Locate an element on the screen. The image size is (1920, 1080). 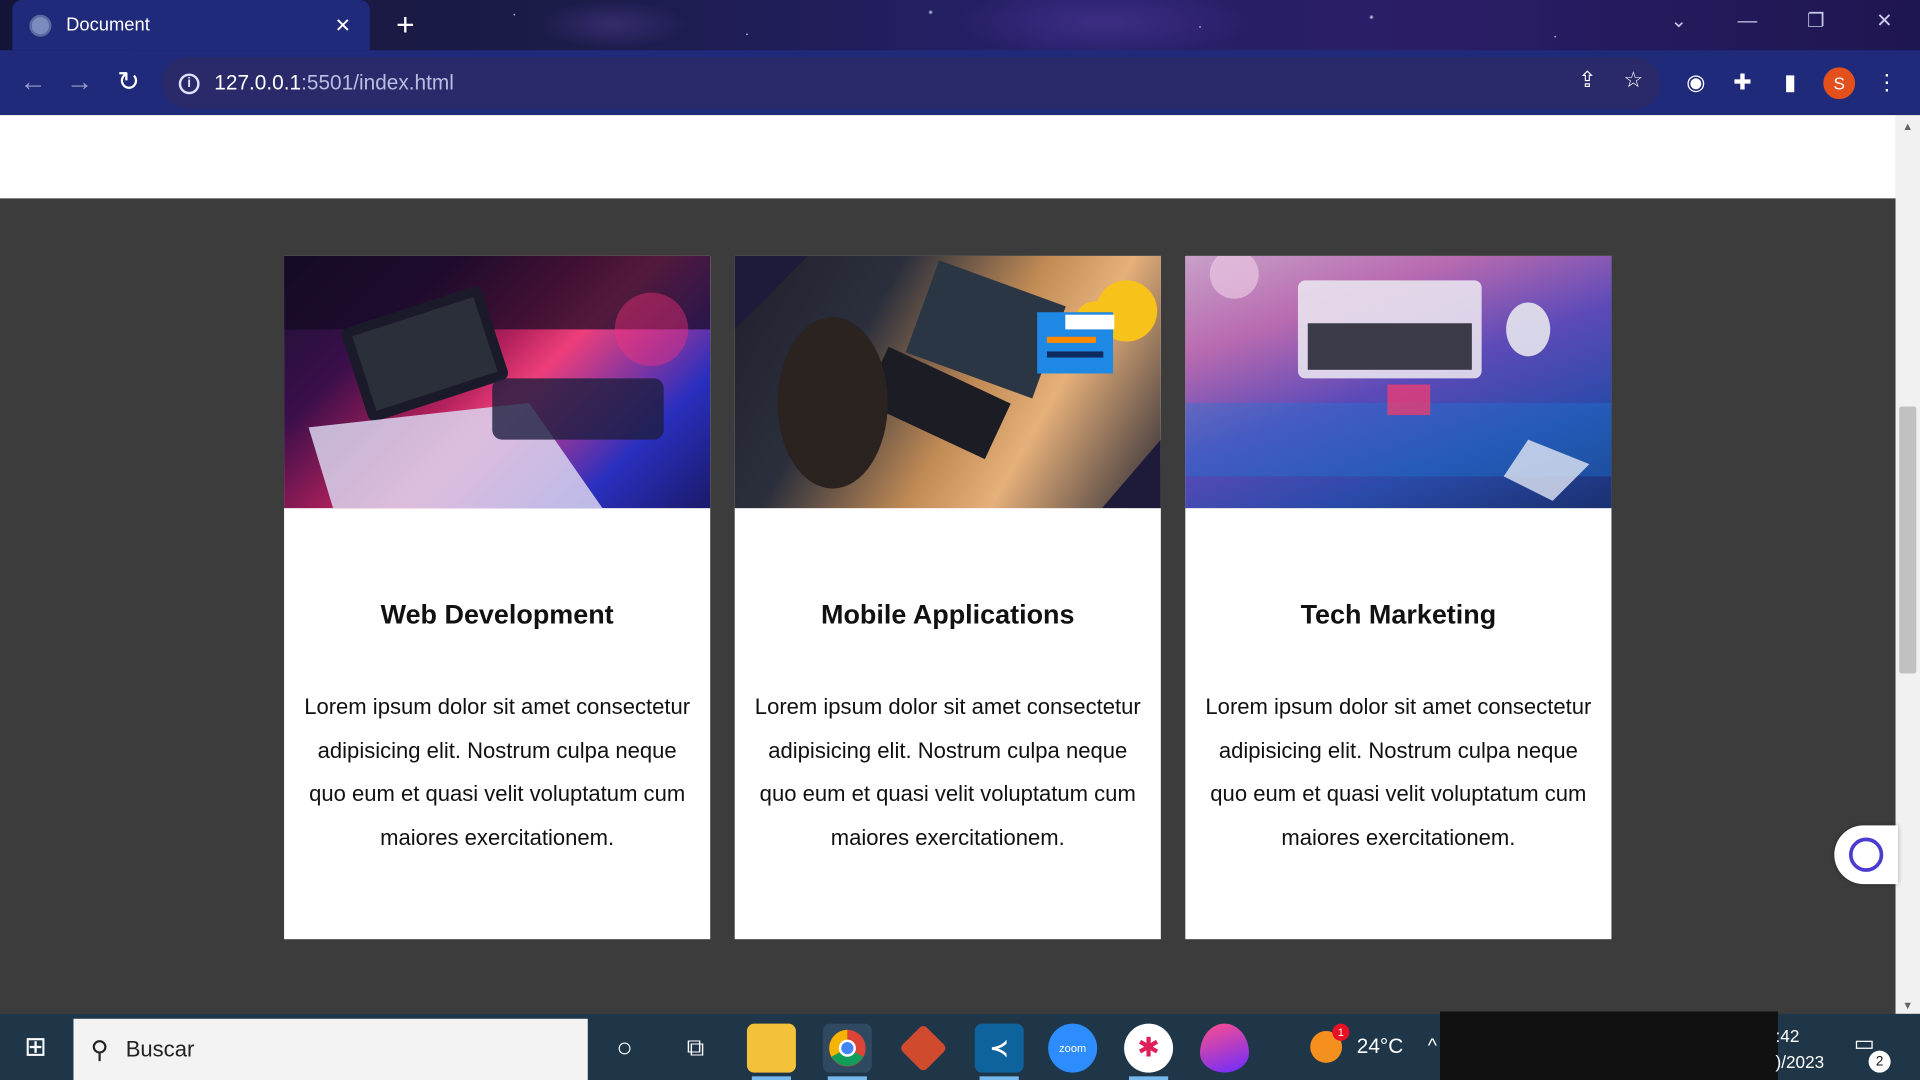
paint-drop-icon is located at coordinates (1224, 1048).